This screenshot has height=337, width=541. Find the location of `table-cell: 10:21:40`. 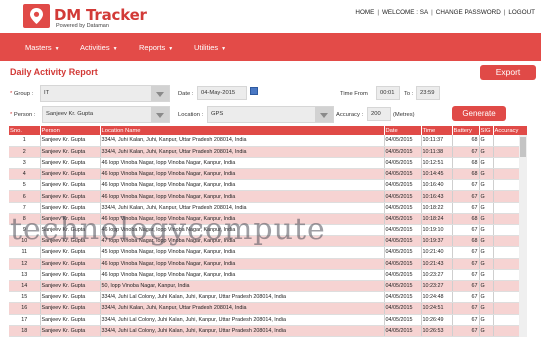

table-cell: 10:21:40 is located at coordinates (437, 252).